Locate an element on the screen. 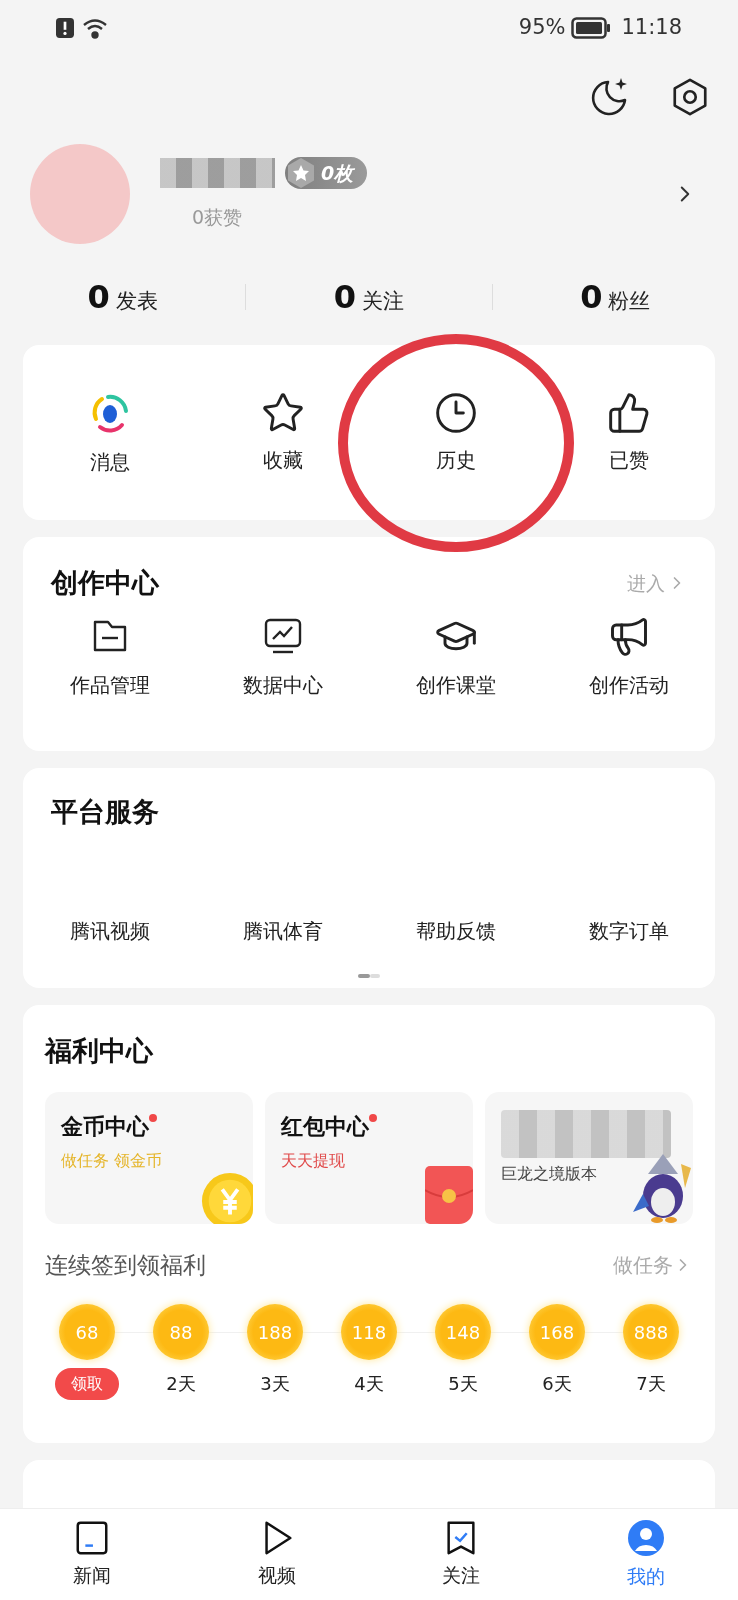 This screenshot has height=1600, width=738. day-label: 3天 is located at coordinates (275, 1384).